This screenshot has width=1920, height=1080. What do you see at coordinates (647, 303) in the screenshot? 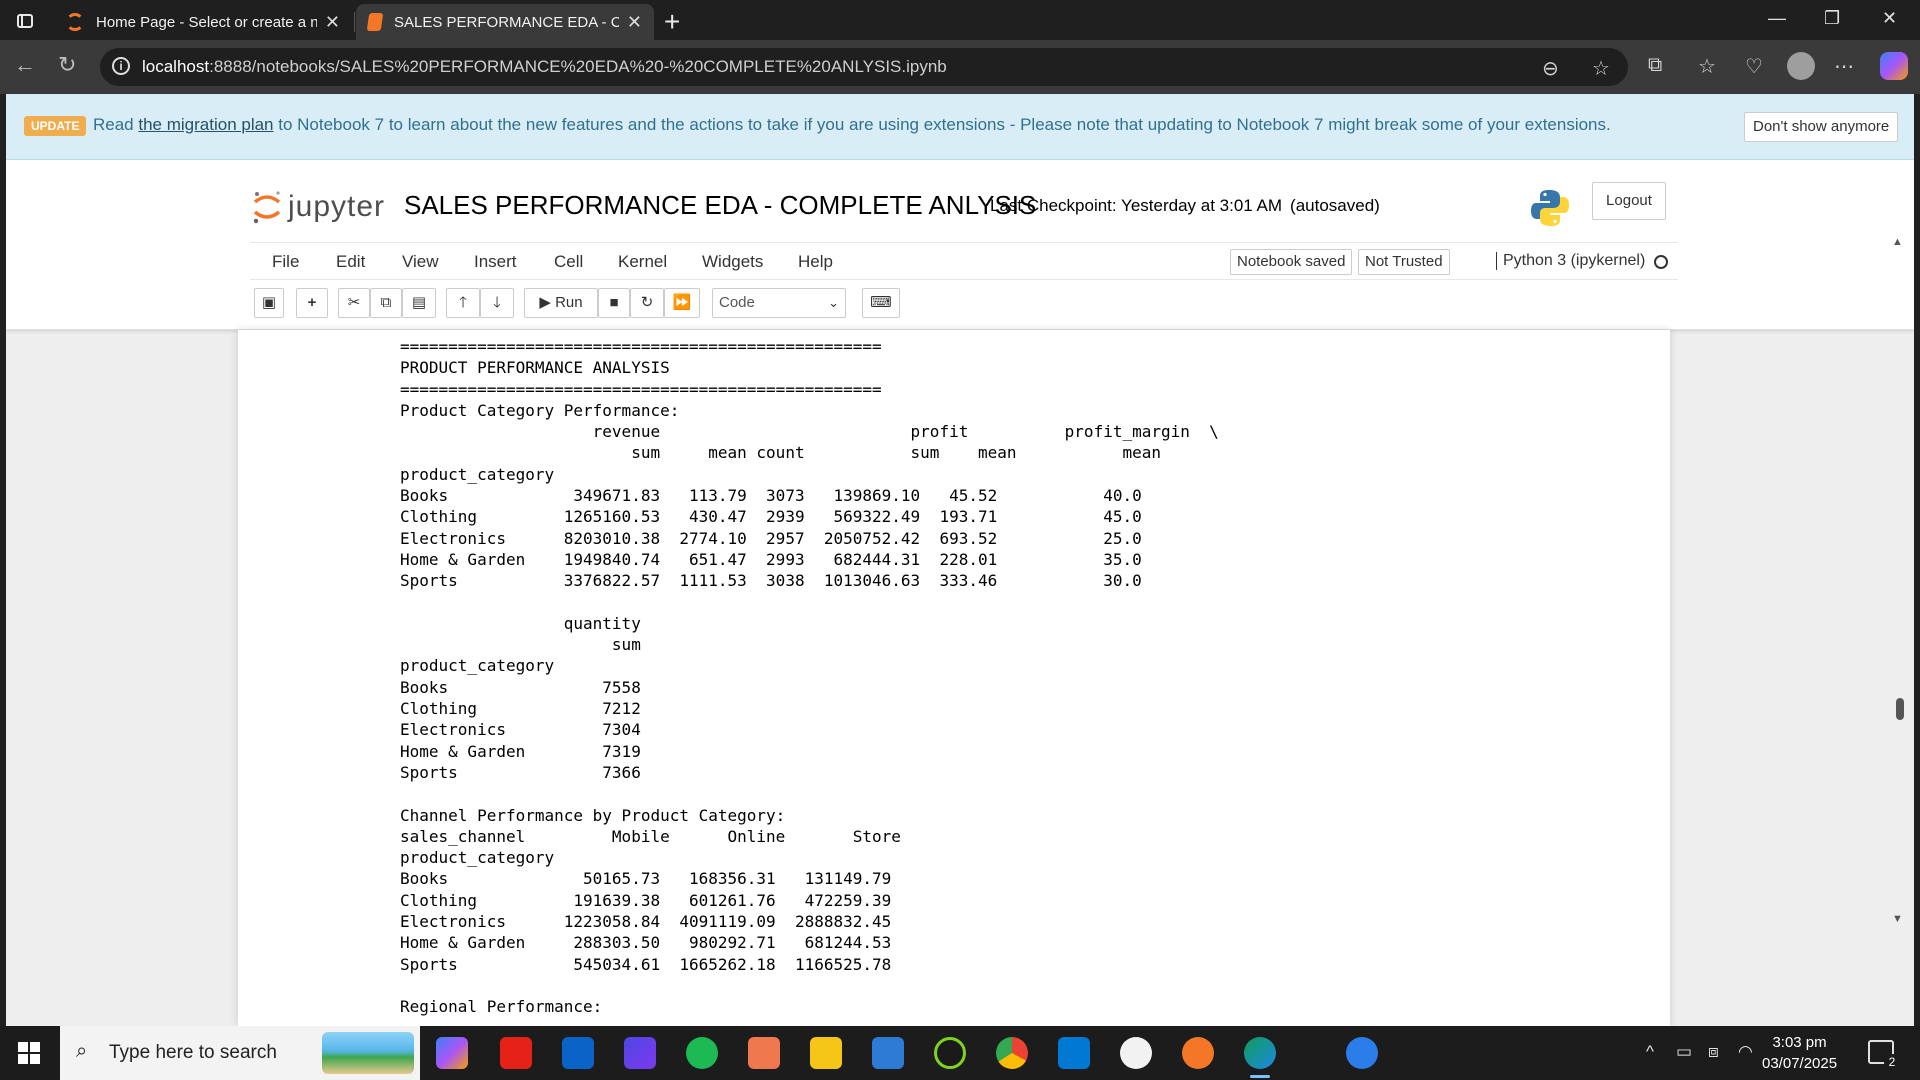
I see `restart-icon: ↻` at bounding box center [647, 303].